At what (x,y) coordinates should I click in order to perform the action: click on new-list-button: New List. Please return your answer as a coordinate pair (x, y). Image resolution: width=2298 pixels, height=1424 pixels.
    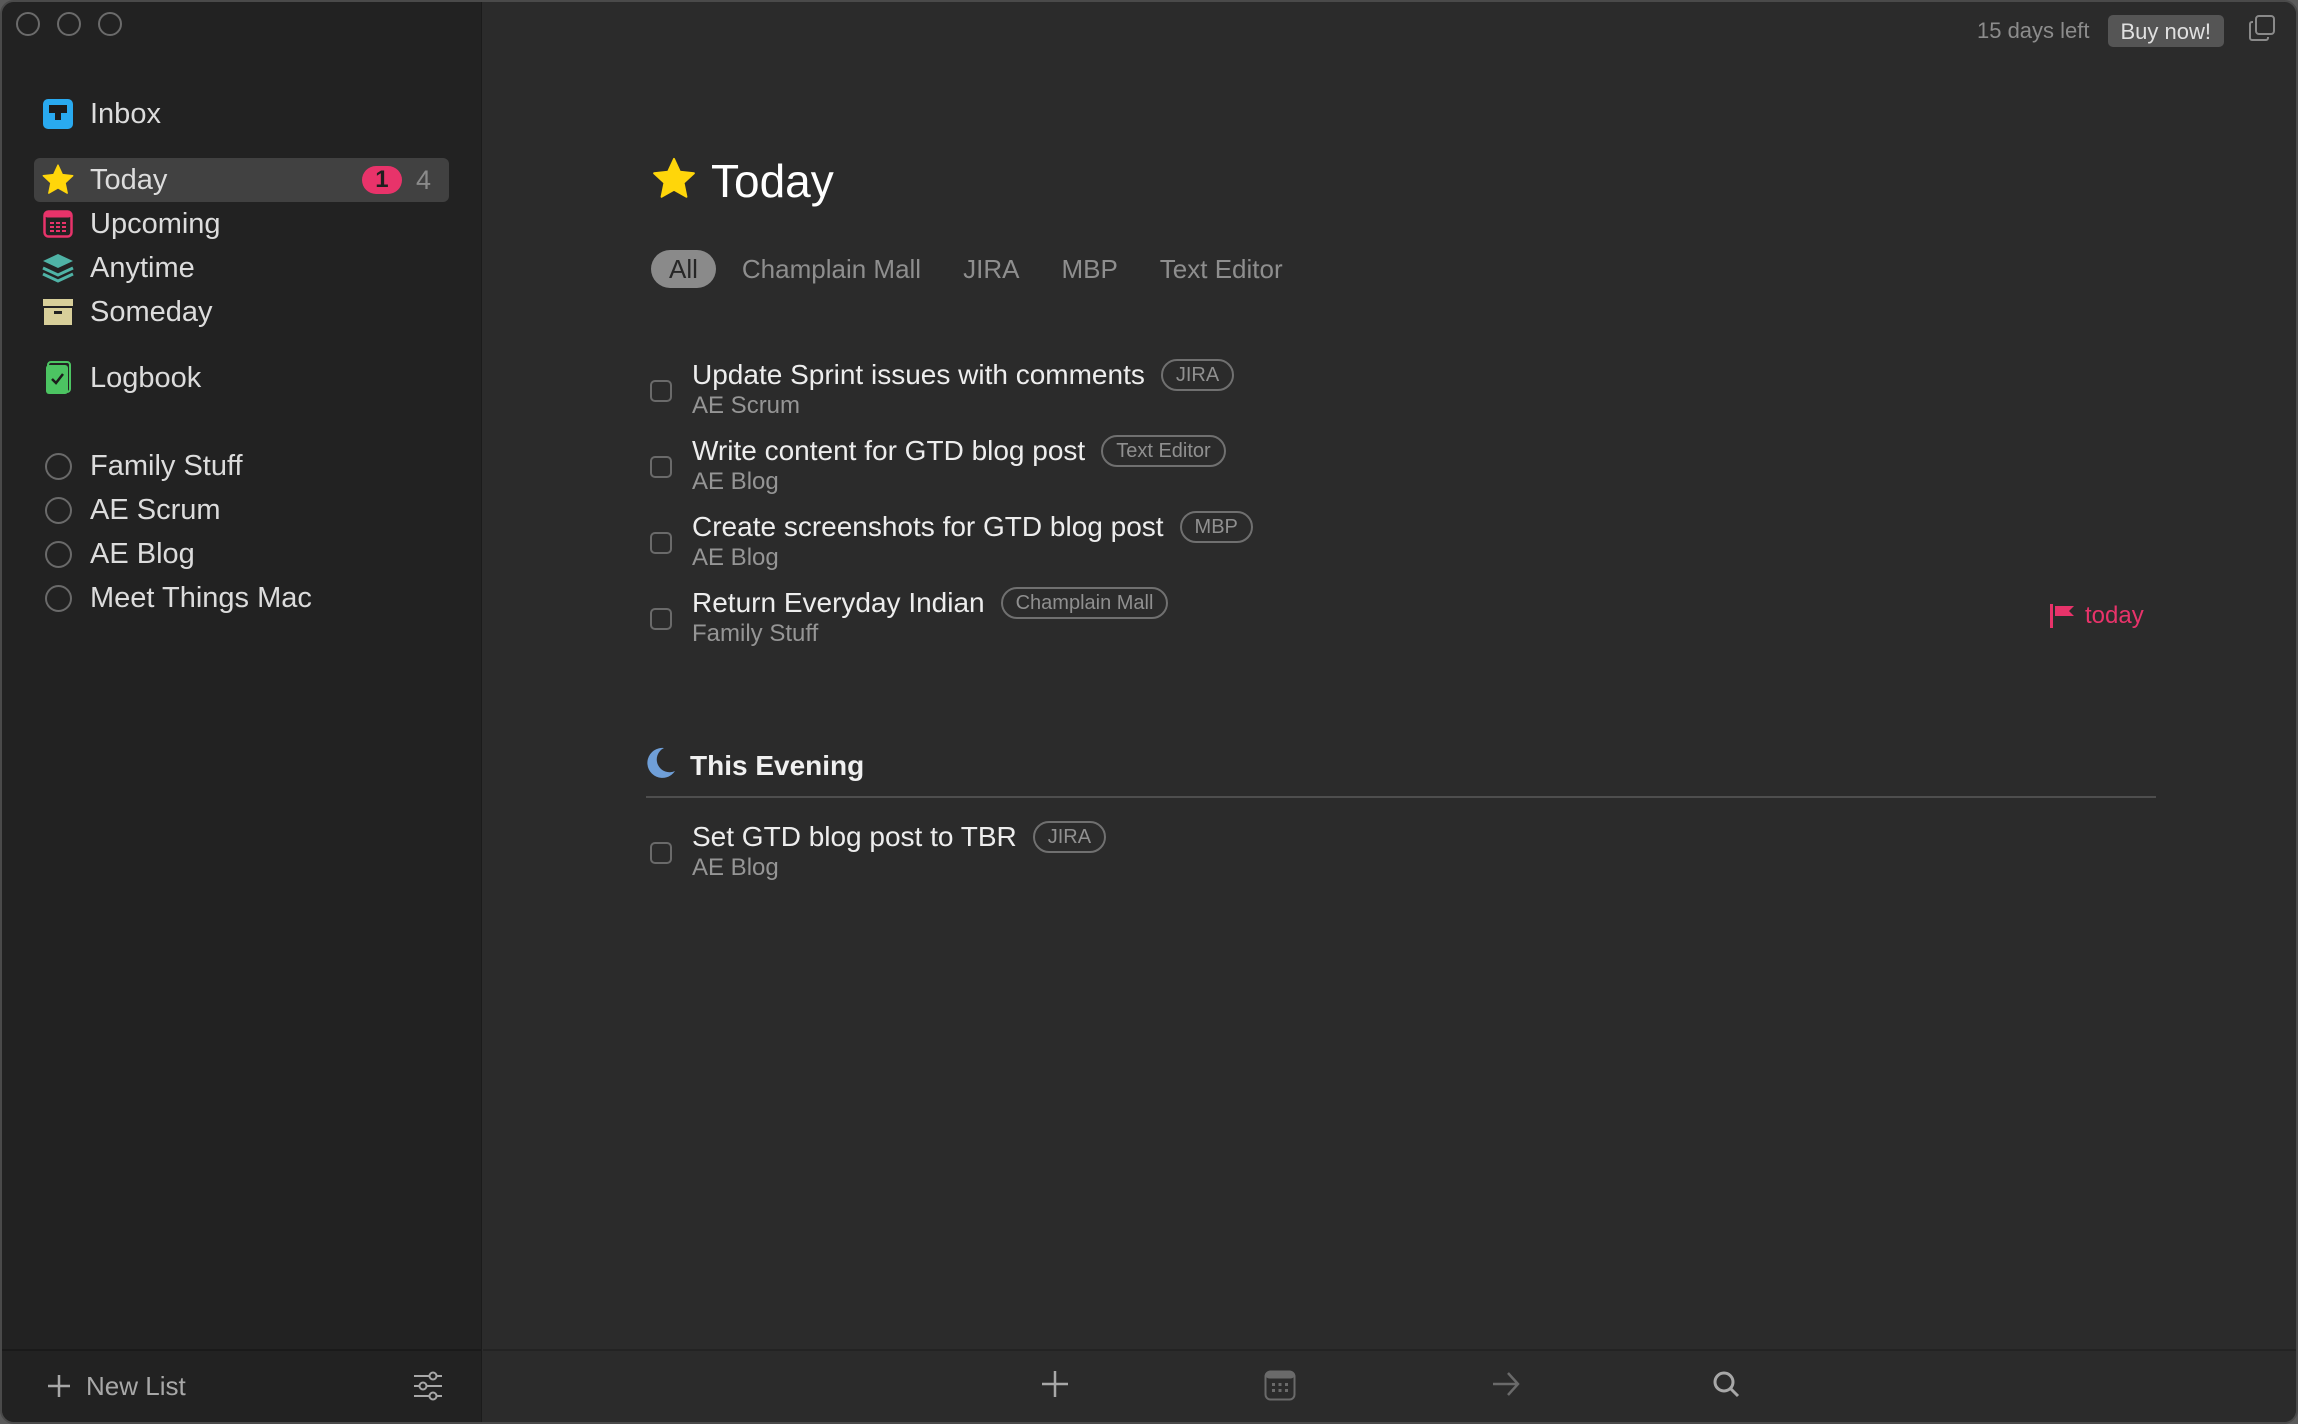
    Looking at the image, I should click on (116, 1387).